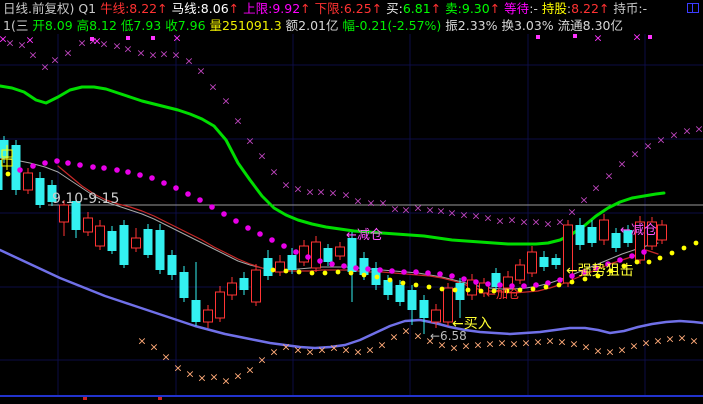 Image resolution: width=703 pixels, height=404 pixels. What do you see at coordinates (341, 8) in the screenshot?
I see `info-segment: 下限:6.25` at bounding box center [341, 8].